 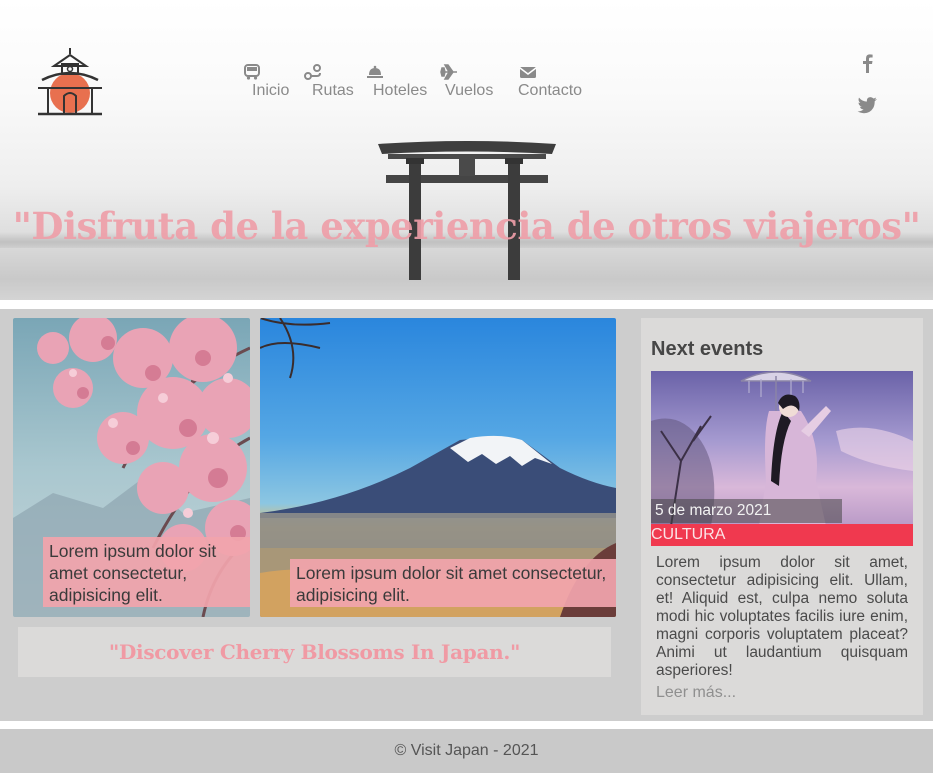 What do you see at coordinates (563, 81) in the screenshot?
I see `nav-item-contacto: Contacto` at bounding box center [563, 81].